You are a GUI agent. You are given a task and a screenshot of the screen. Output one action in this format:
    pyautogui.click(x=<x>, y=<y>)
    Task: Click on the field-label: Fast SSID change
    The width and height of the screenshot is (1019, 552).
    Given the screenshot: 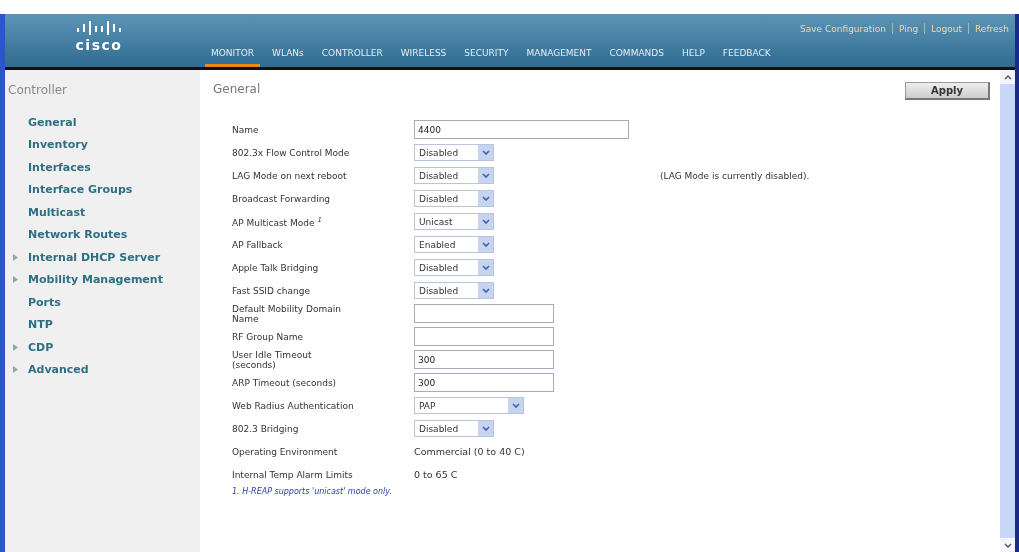 What is the action you would take?
    pyautogui.click(x=271, y=290)
    